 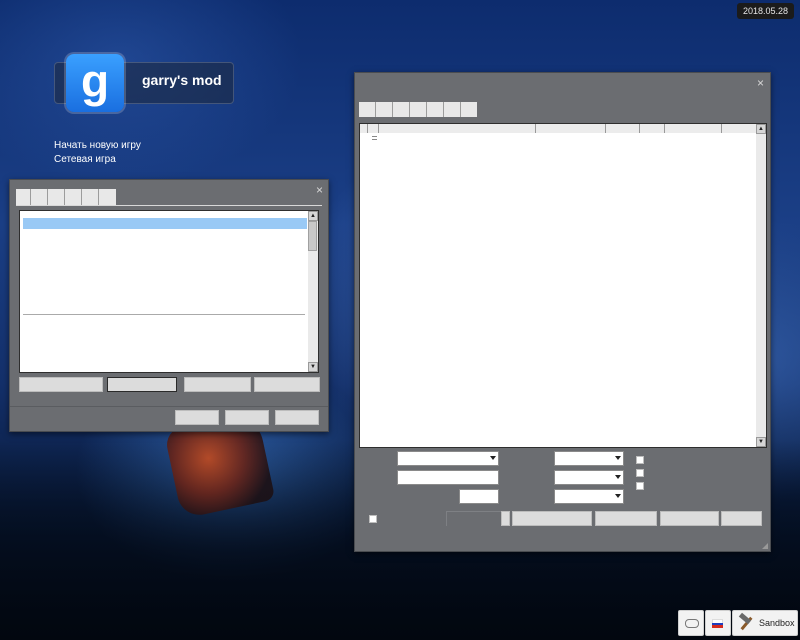 I want to click on bot-icon, so click(x=374, y=139).